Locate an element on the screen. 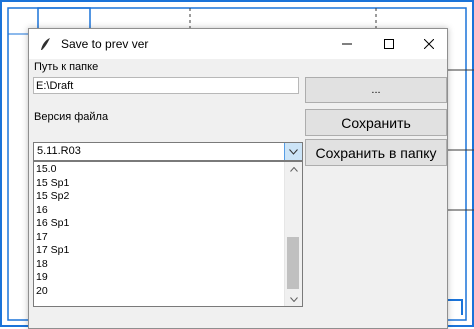 The width and height of the screenshot is (474, 329). scroll-thumb is located at coordinates (293, 263).